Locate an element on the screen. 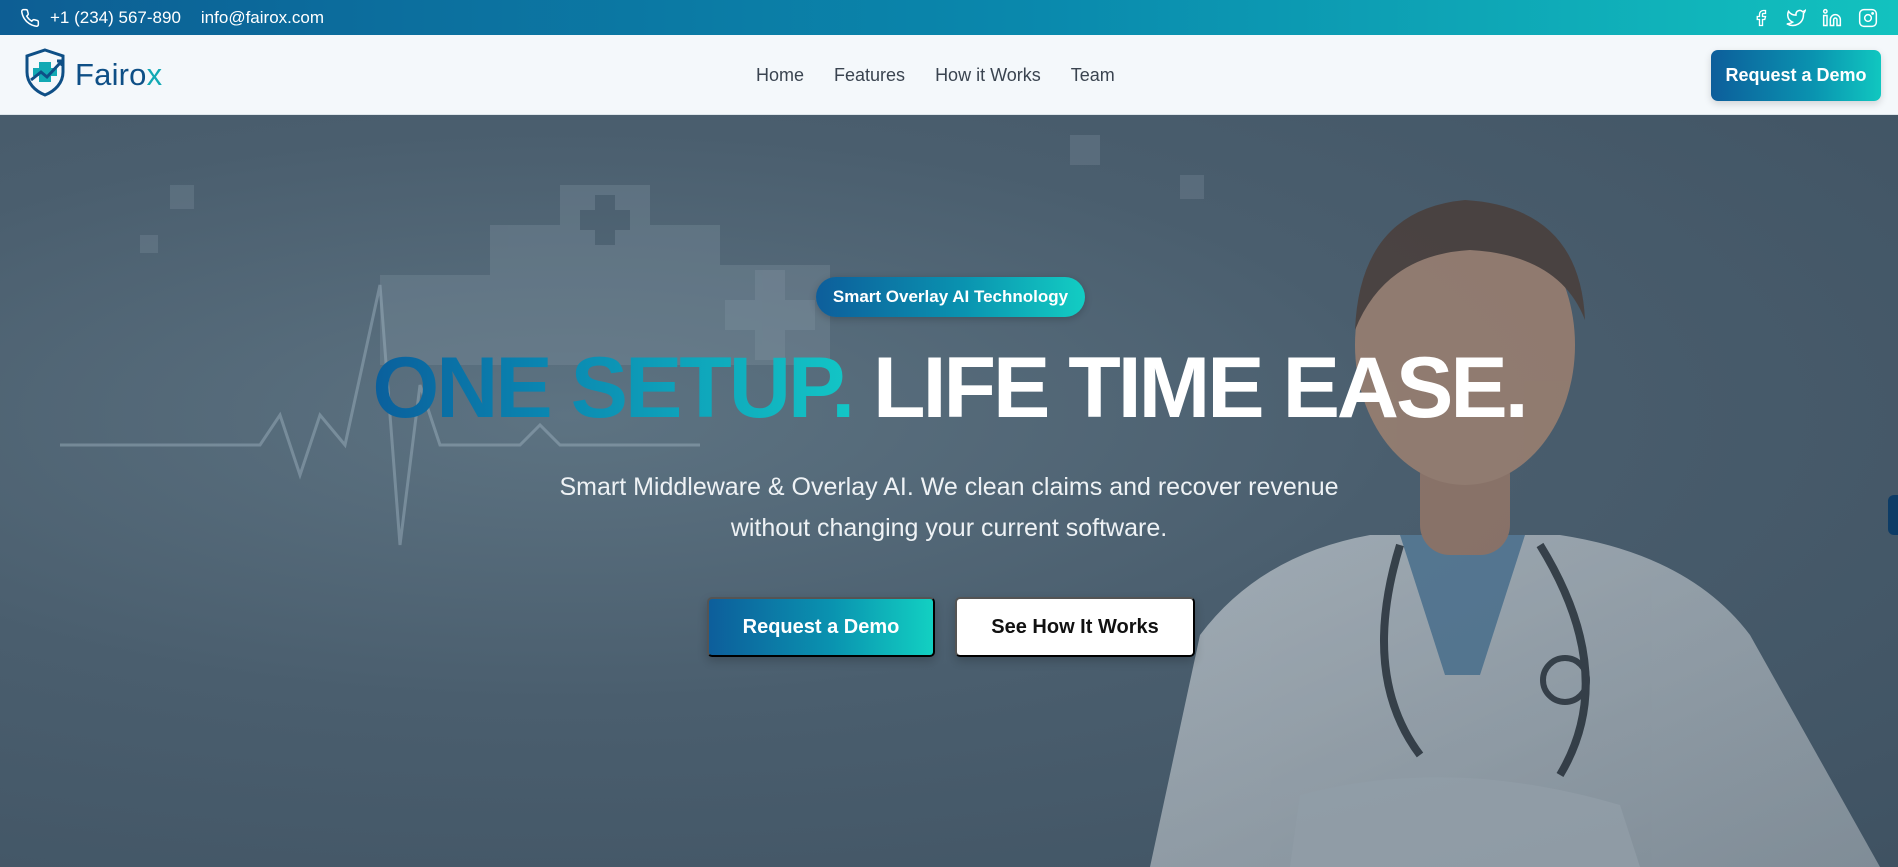 This screenshot has width=1898, height=867. email-address: info@fairox.com is located at coordinates (262, 18).